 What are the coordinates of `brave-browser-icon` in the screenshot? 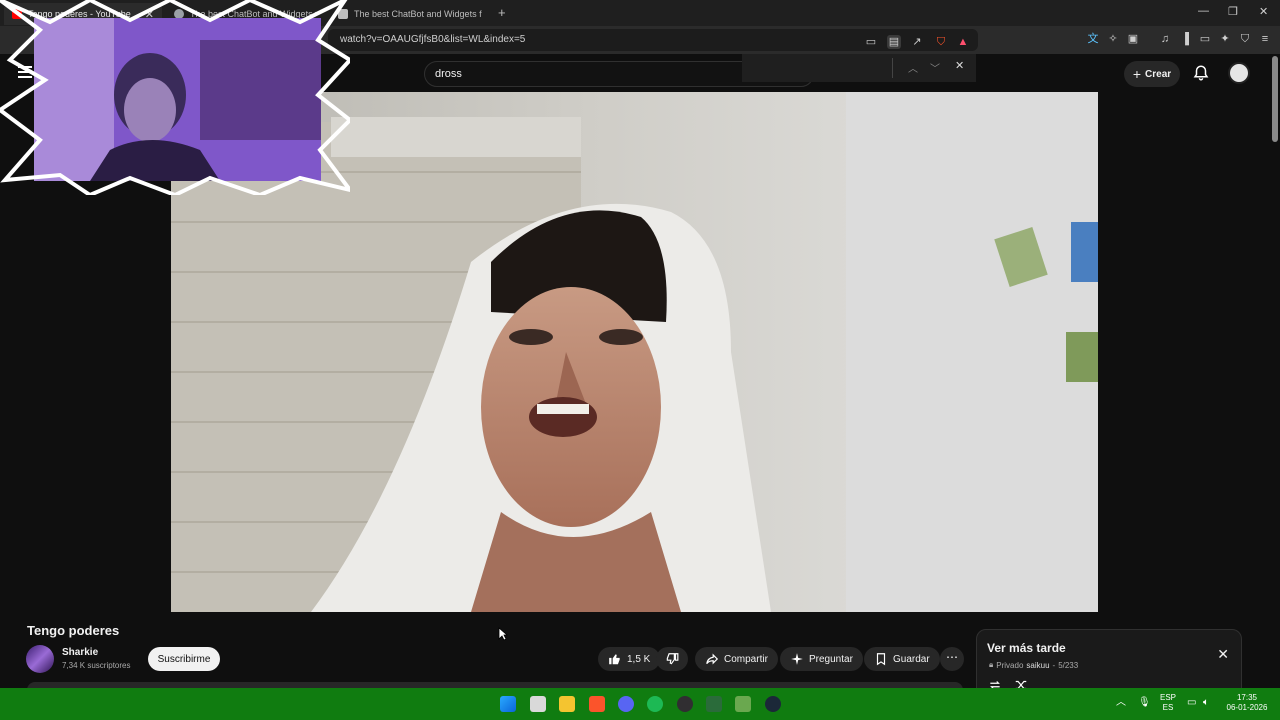 It's located at (597, 704).